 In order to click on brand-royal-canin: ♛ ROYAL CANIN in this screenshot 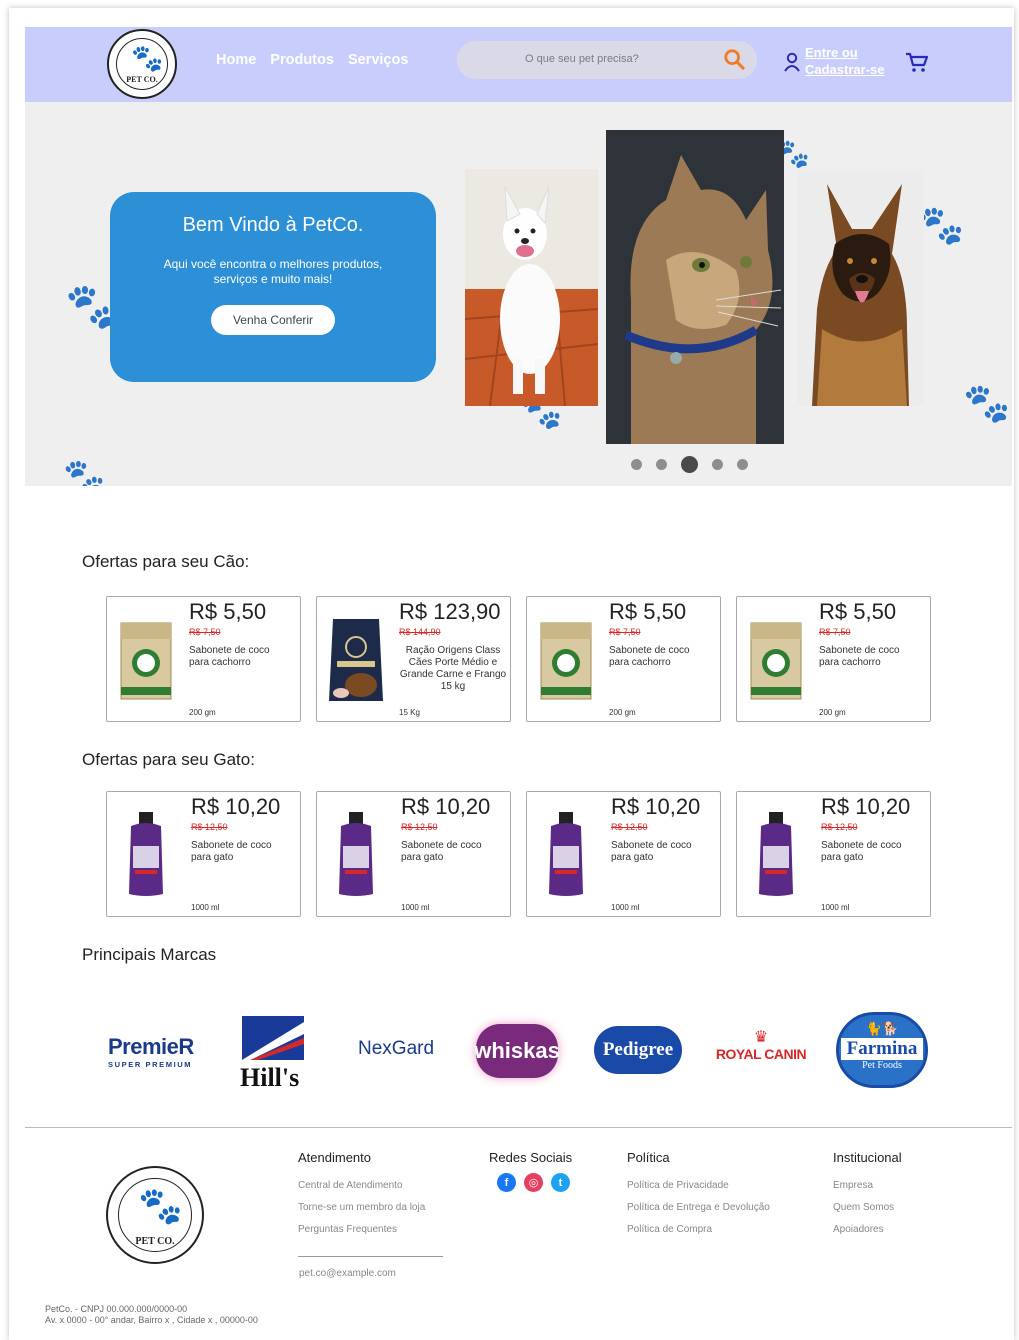, I will do `click(761, 1046)`.